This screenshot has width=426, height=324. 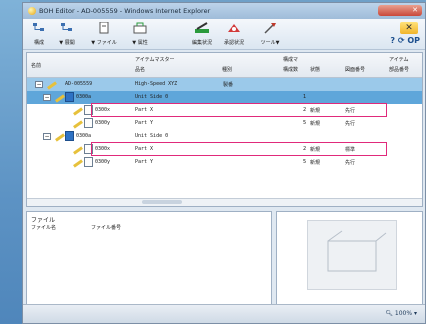 I want to click on col-header-filename: ファイル名, so click(x=43, y=227).